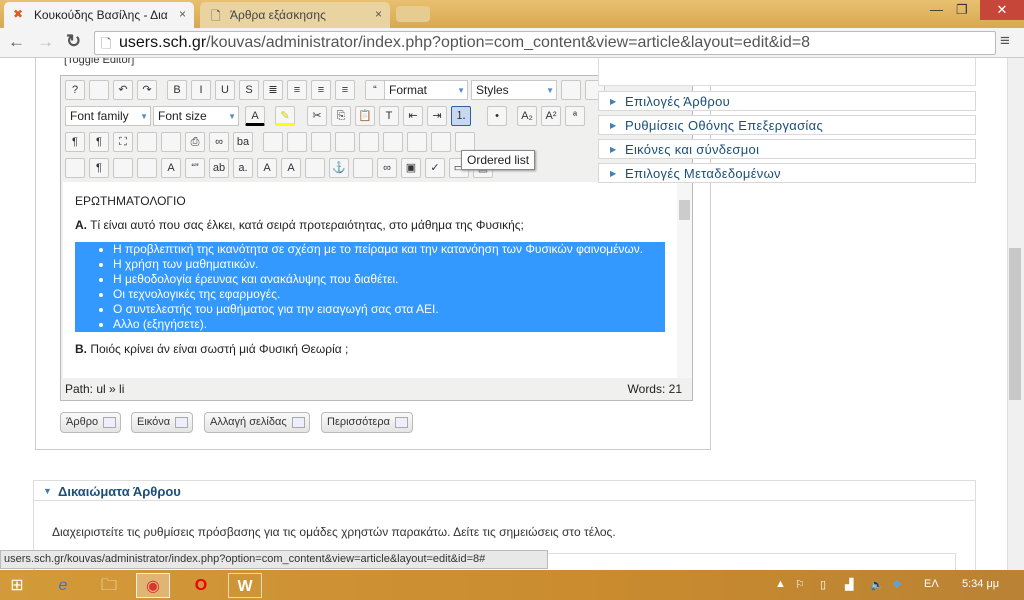  I want to click on flag-icon: ⚐, so click(800, 584).